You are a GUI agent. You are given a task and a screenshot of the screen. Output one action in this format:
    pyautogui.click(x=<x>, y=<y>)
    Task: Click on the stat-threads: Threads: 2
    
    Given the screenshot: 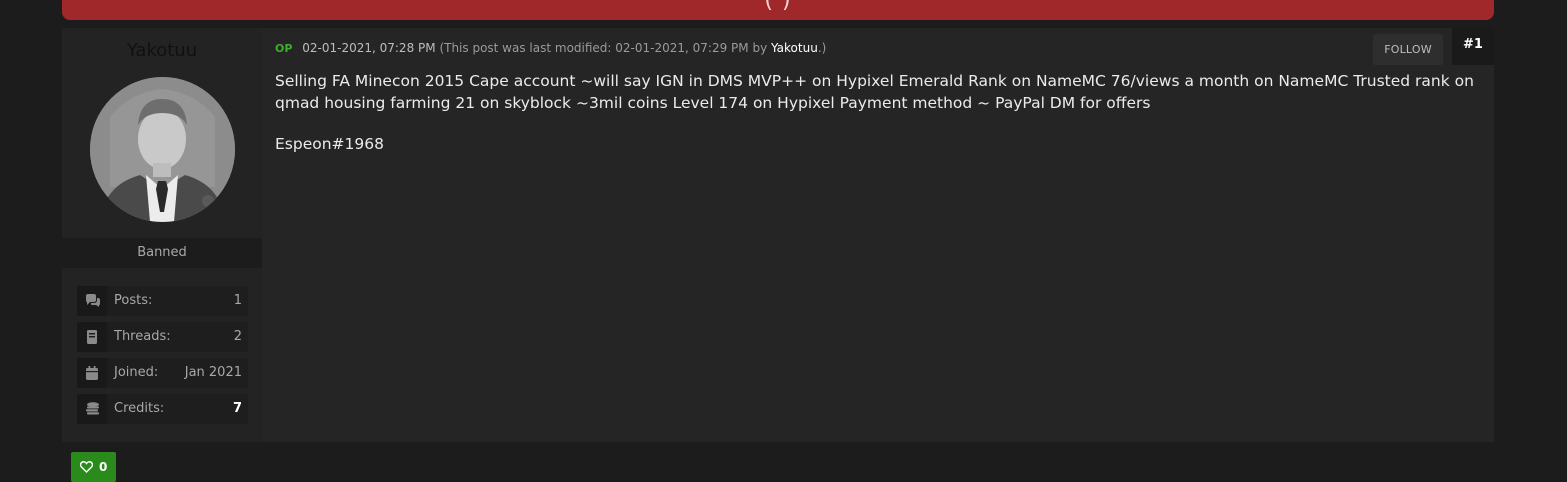 What is the action you would take?
    pyautogui.click(x=162, y=337)
    